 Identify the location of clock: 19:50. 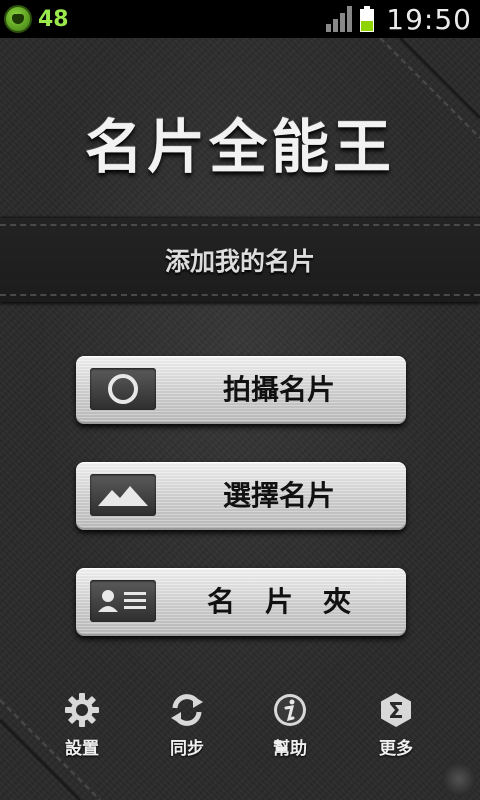
(429, 19).